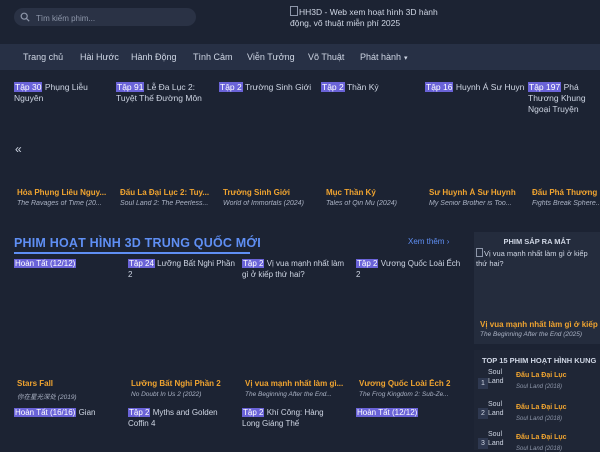 This screenshot has width=600, height=452. What do you see at coordinates (182, 418) in the screenshot?
I see `card-ep-label: Tập 2 Myths and Golden Coffin 4` at bounding box center [182, 418].